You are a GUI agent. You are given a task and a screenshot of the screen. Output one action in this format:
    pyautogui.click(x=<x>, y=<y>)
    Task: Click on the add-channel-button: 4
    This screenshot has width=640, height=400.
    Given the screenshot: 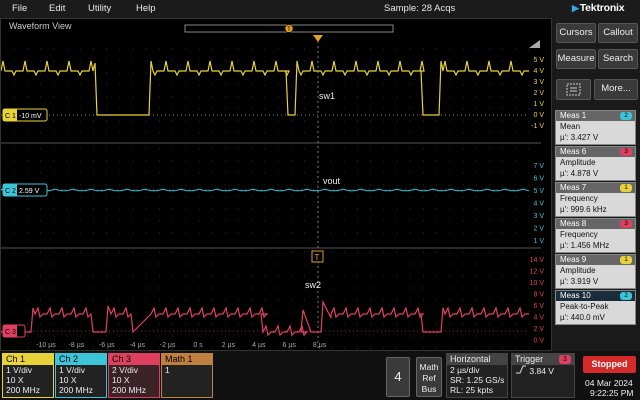 What is the action you would take?
    pyautogui.click(x=398, y=377)
    